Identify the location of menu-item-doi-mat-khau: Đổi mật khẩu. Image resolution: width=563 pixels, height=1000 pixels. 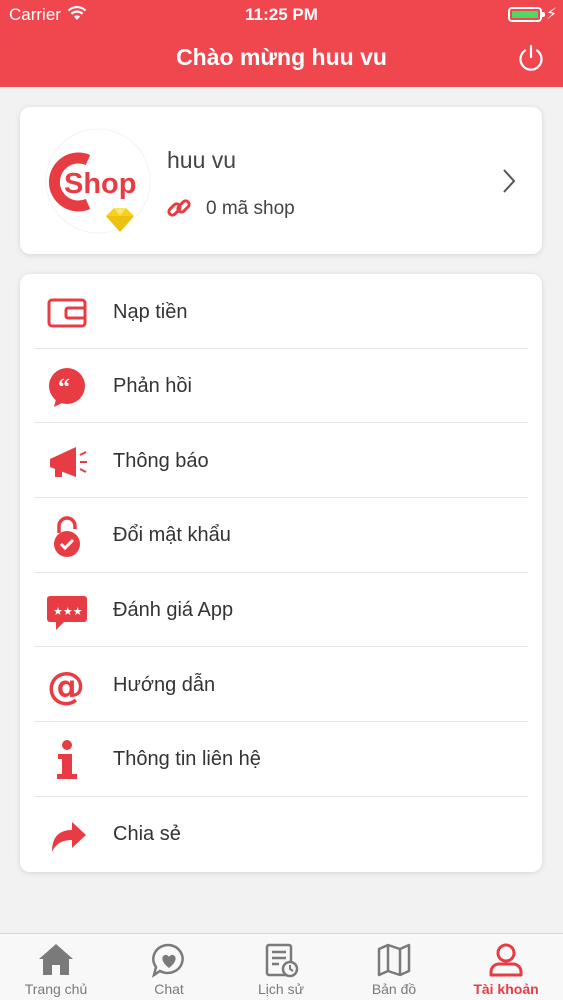
(281, 535).